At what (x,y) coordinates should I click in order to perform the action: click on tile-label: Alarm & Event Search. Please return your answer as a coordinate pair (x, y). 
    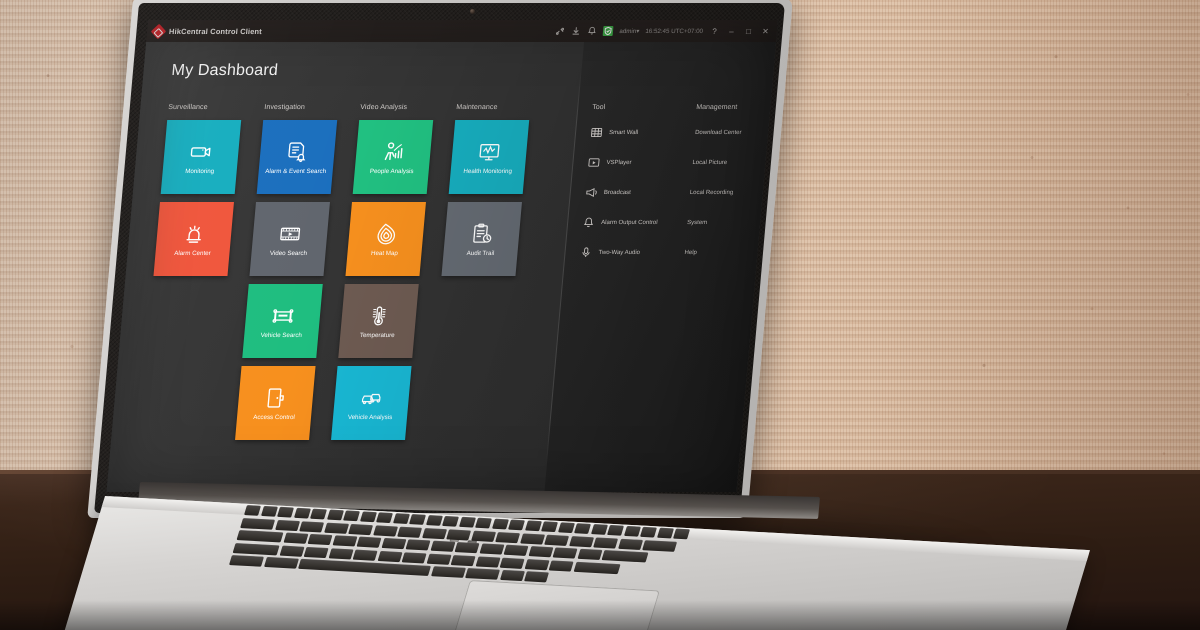
    Looking at the image, I should click on (295, 171).